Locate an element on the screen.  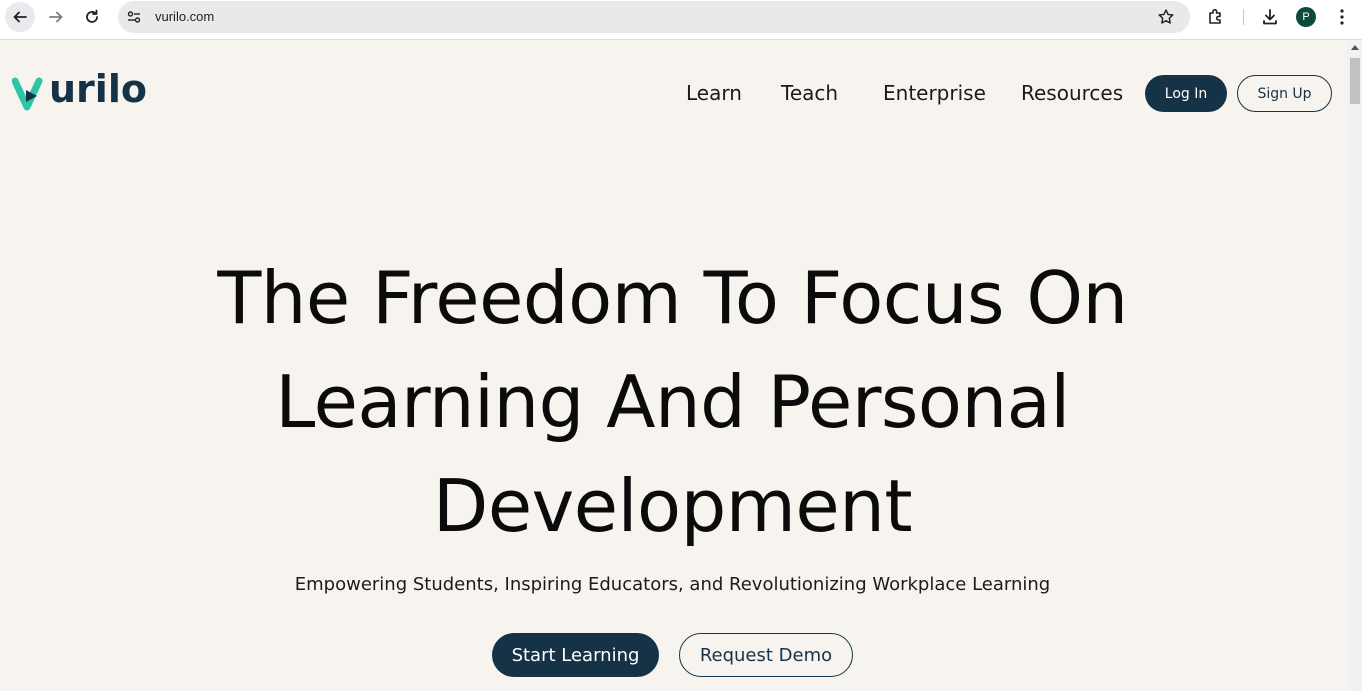
downloads-button is located at coordinates (1270, 17).